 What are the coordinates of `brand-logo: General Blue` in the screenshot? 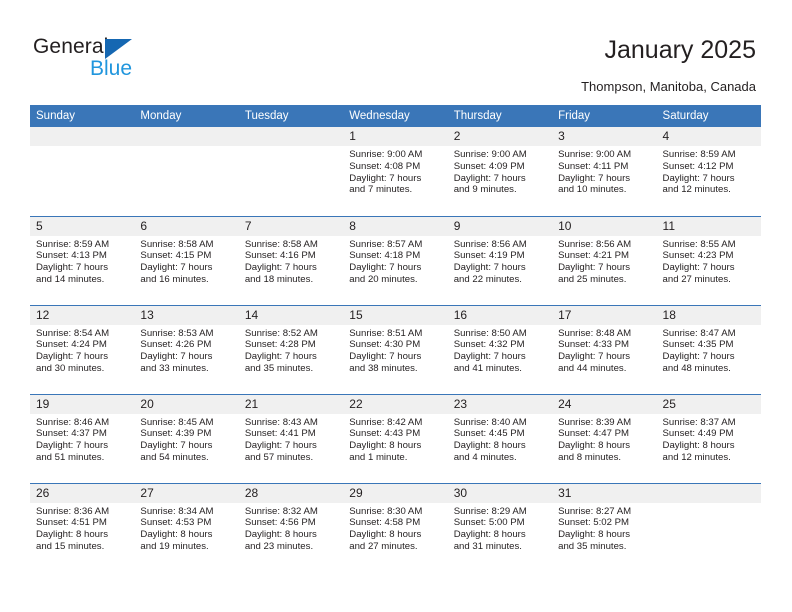 It's located at (128, 61).